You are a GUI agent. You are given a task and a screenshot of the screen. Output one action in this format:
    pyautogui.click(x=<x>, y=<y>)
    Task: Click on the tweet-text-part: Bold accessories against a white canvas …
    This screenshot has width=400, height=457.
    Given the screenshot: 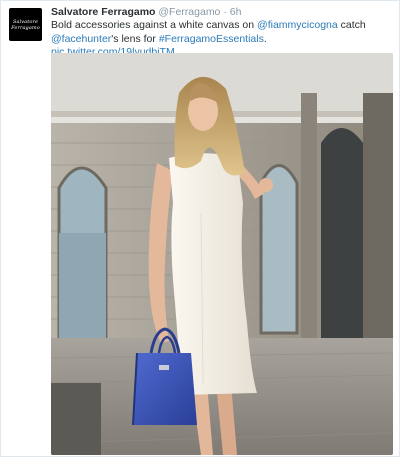 What is the action you would take?
    pyautogui.click(x=154, y=25)
    